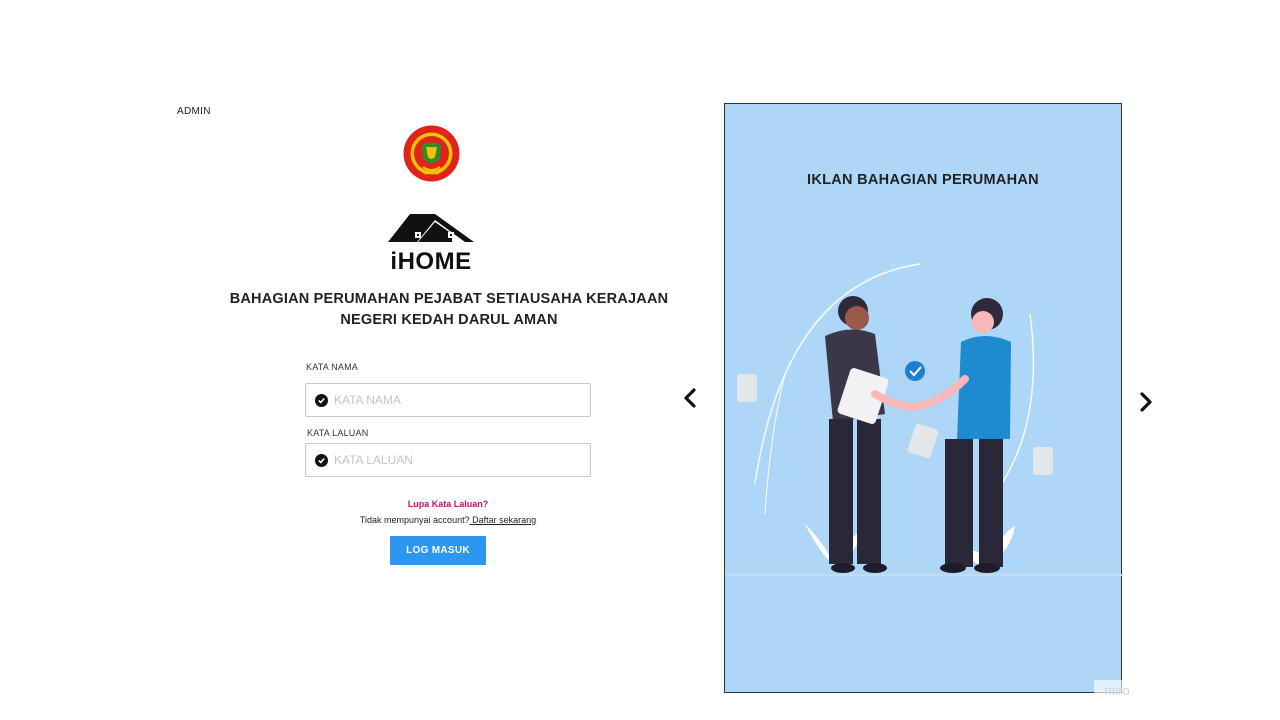 This screenshot has height=720, width=1280. I want to click on password-placeholder: KATA LALUAN, so click(373, 460).